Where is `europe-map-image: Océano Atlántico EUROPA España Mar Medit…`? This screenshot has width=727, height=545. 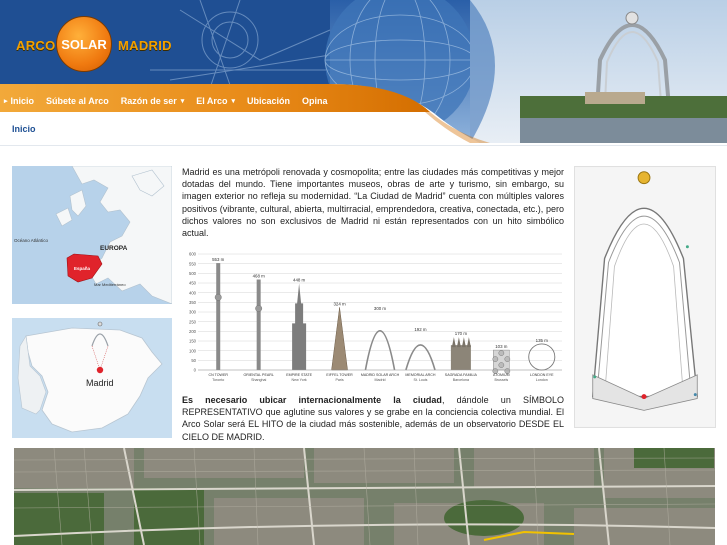 europe-map-image: Océano Atlántico EUROPA España Mar Medit… is located at coordinates (92, 235).